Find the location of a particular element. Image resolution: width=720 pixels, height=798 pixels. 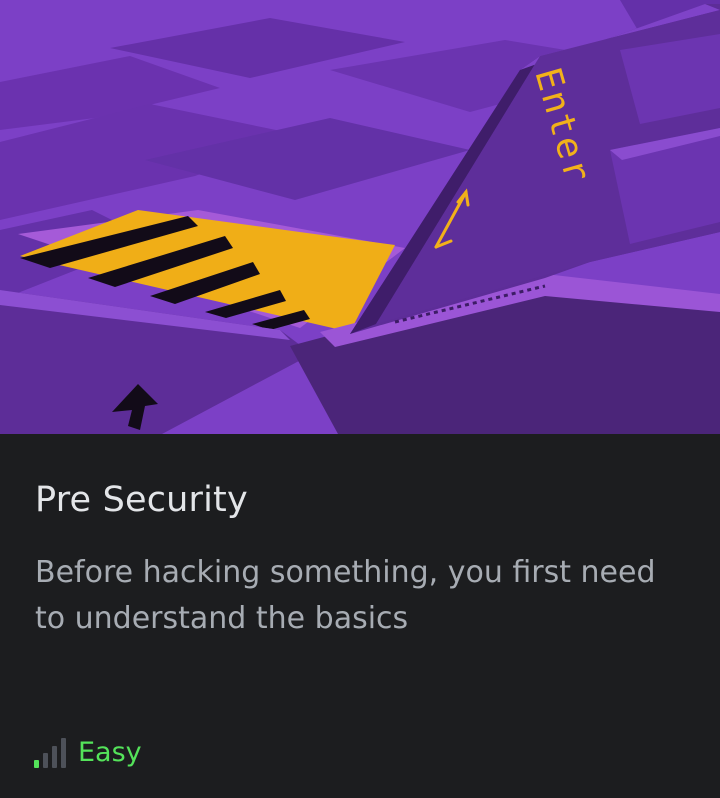

difficulty-indicator: Easy is located at coordinates (88, 750).